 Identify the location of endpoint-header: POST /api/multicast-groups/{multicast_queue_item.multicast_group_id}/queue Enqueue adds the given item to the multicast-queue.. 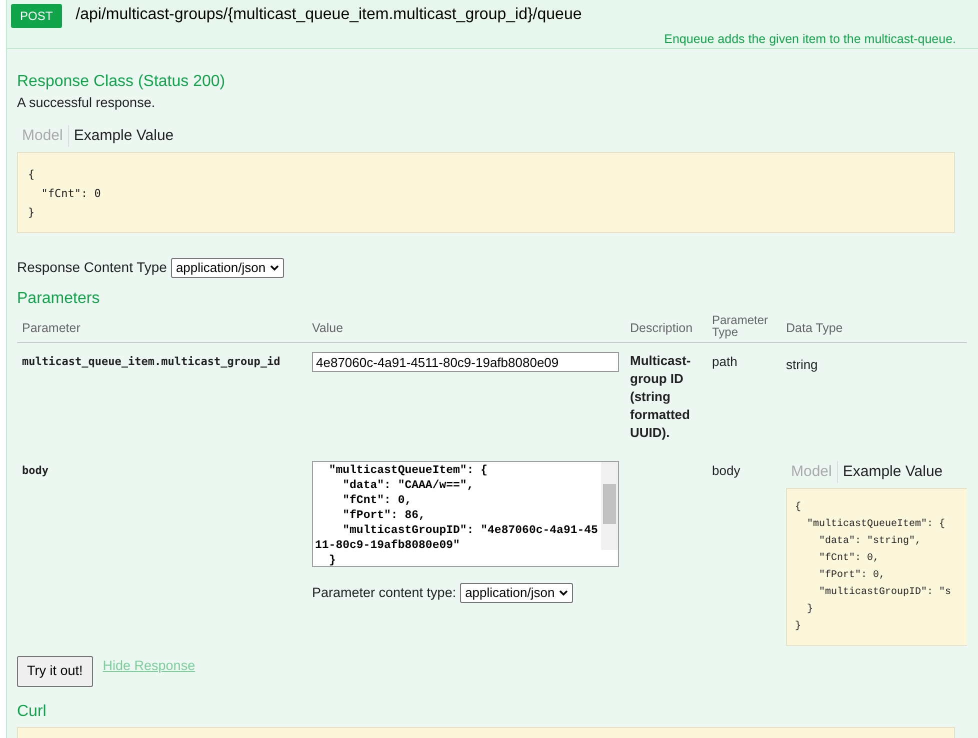
(492, 24).